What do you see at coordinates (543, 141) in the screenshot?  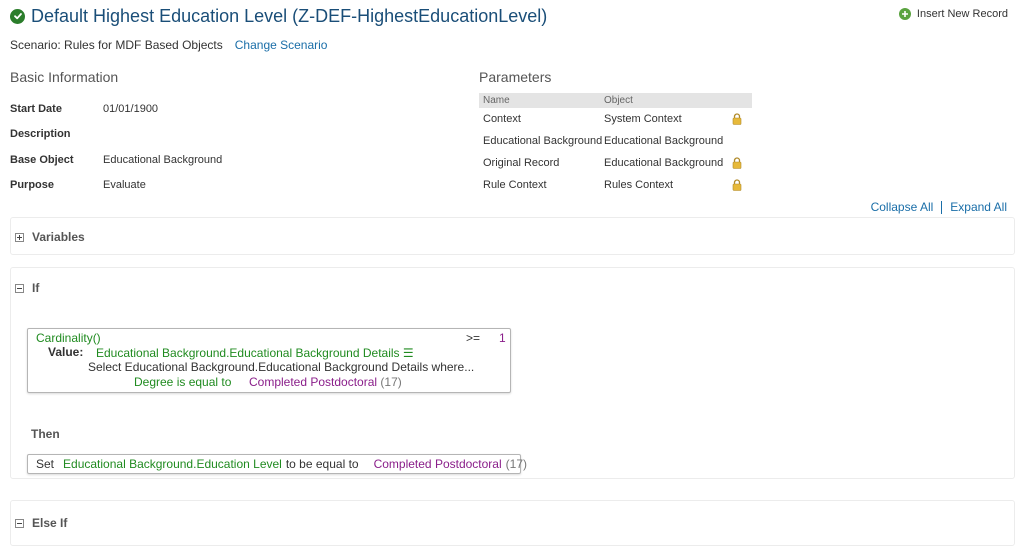 I see `parameter-name: Educational Background` at bounding box center [543, 141].